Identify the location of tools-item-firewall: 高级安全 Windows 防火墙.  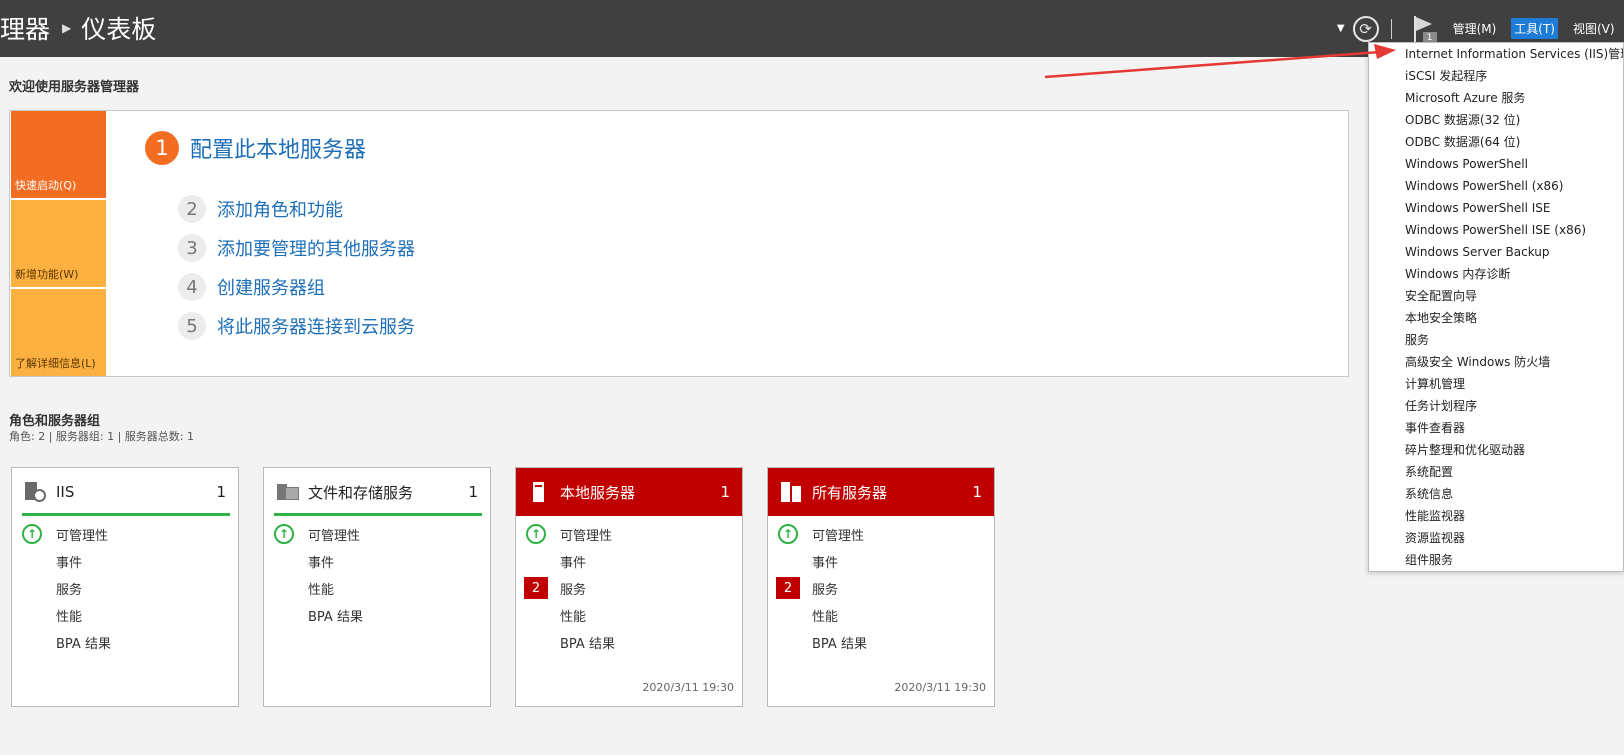
(1496, 362).